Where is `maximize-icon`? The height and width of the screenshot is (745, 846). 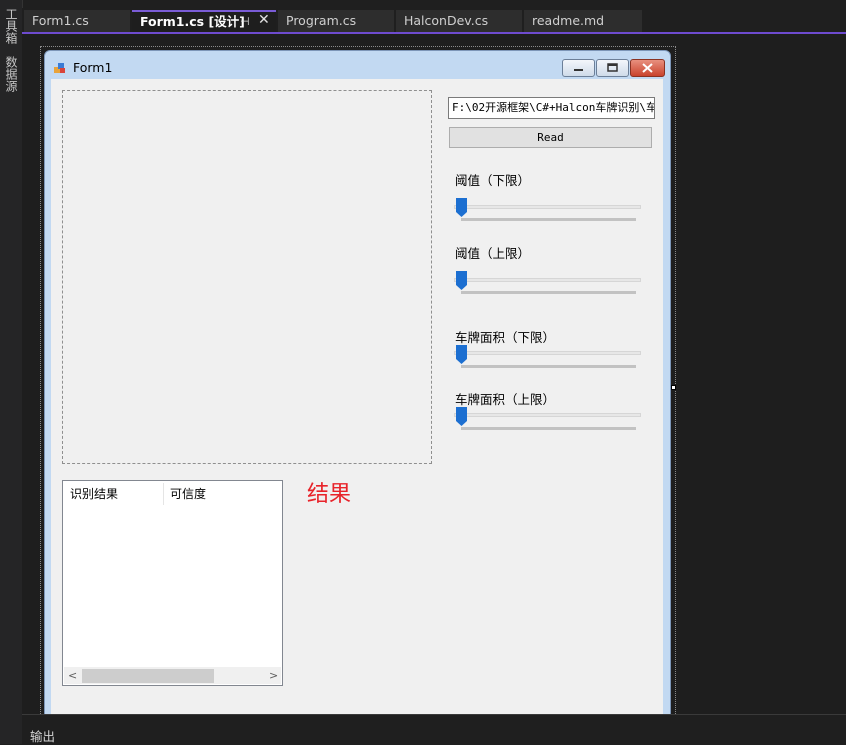
maximize-icon is located at coordinates (612, 67).